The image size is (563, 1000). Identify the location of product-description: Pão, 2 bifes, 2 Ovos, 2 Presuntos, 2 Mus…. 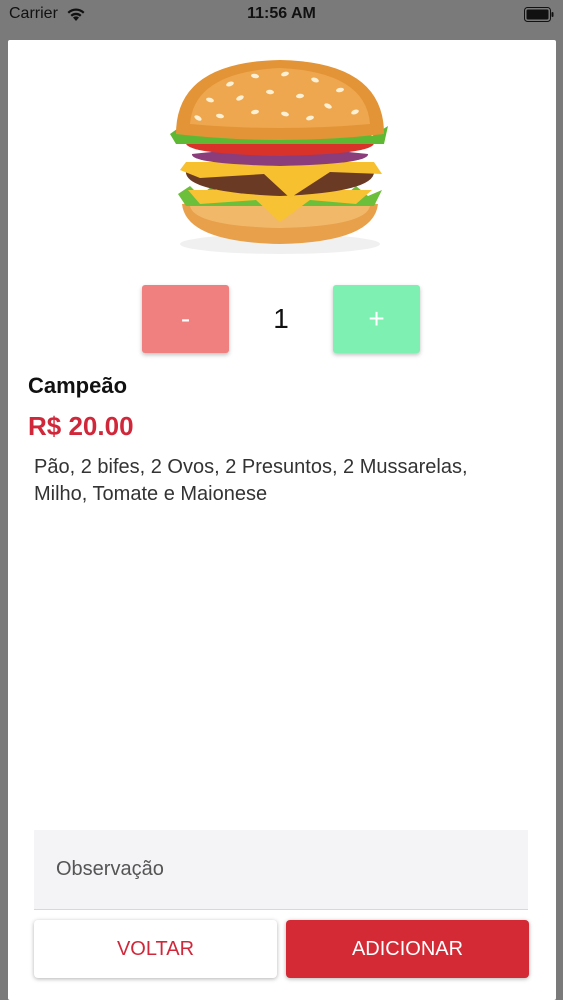
(251, 480).